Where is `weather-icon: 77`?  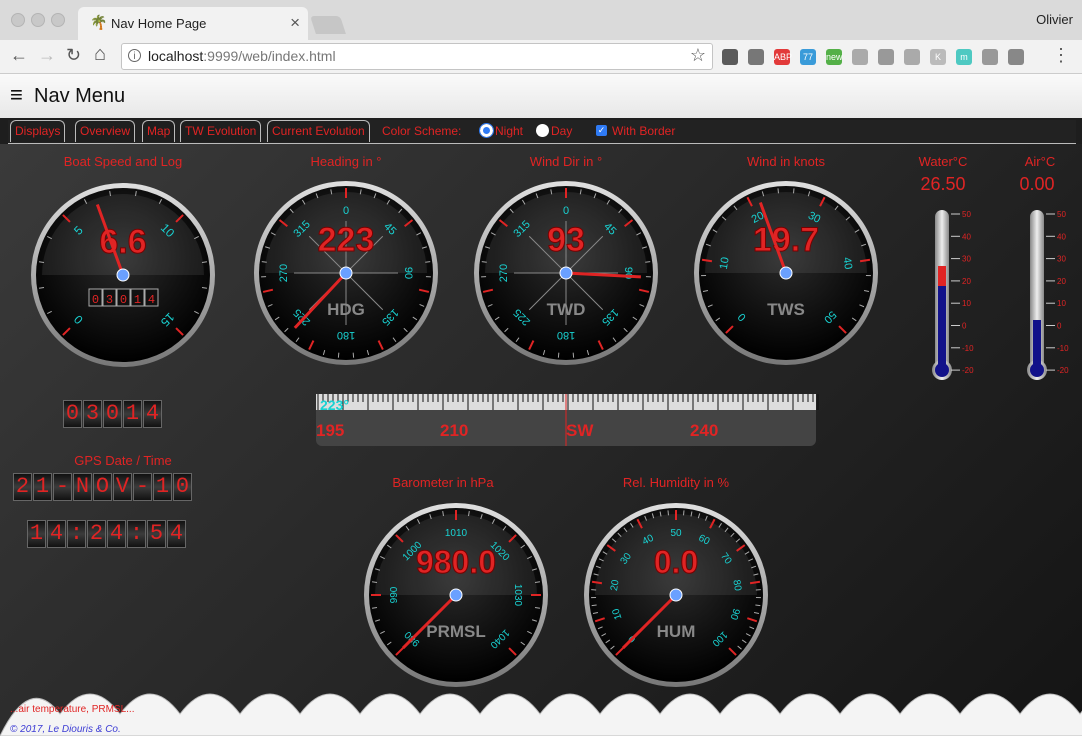
weather-icon: 77 is located at coordinates (808, 57).